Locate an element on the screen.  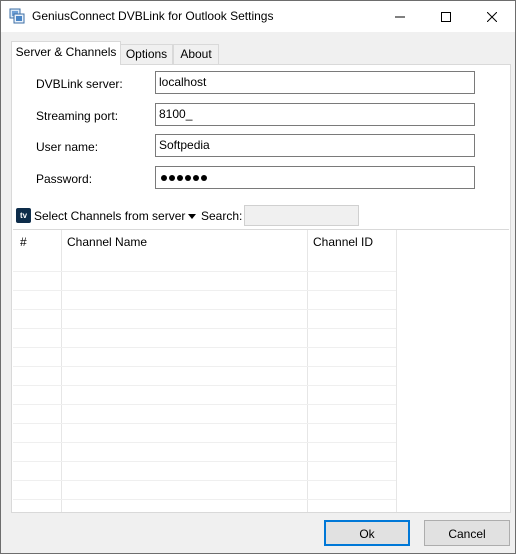
cancel-button: Cancel is located at coordinates (467, 533).